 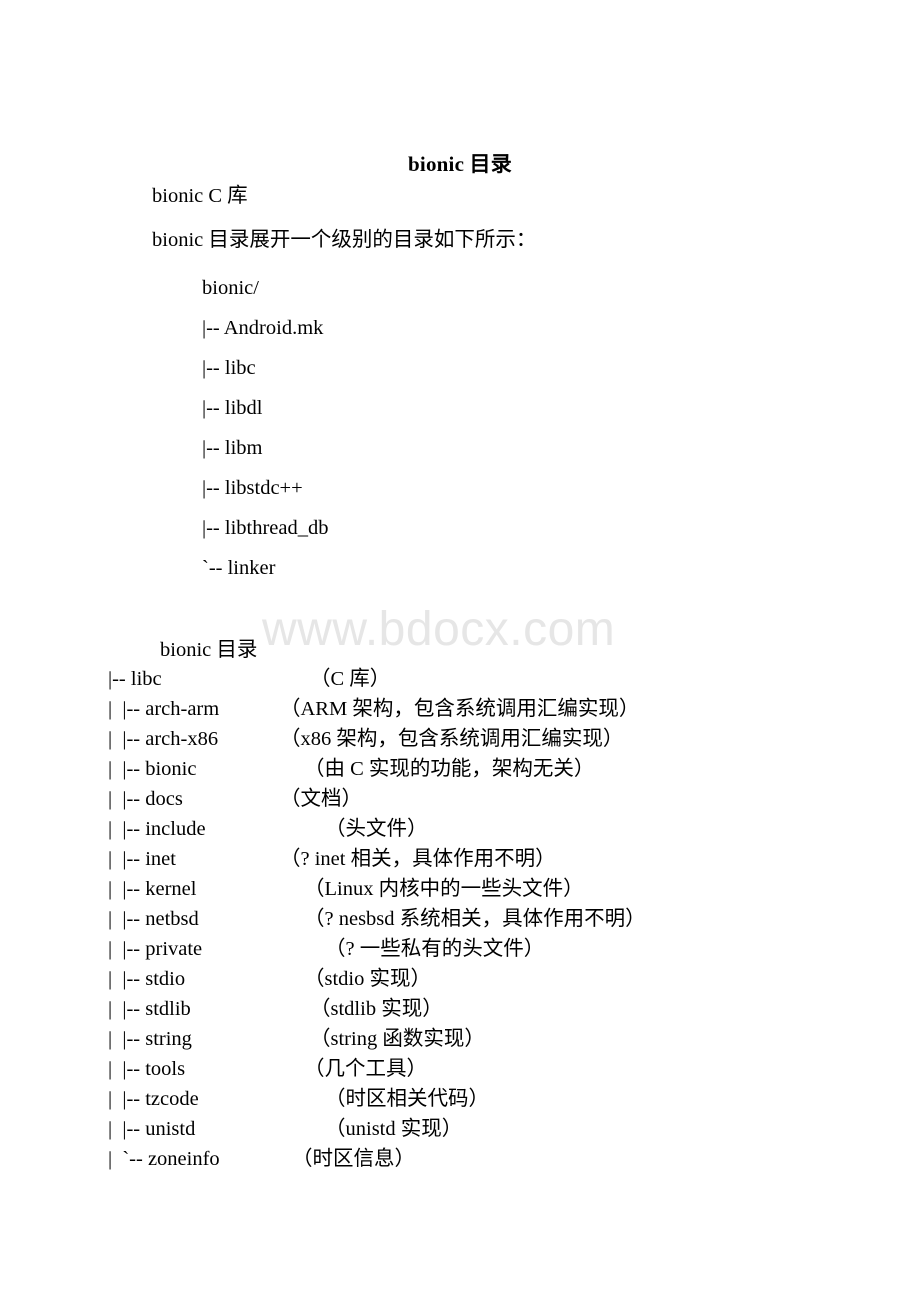 What do you see at coordinates (164, 1159) in the screenshot?
I see `listing-entry-path: | `-- zoneinfo` at bounding box center [164, 1159].